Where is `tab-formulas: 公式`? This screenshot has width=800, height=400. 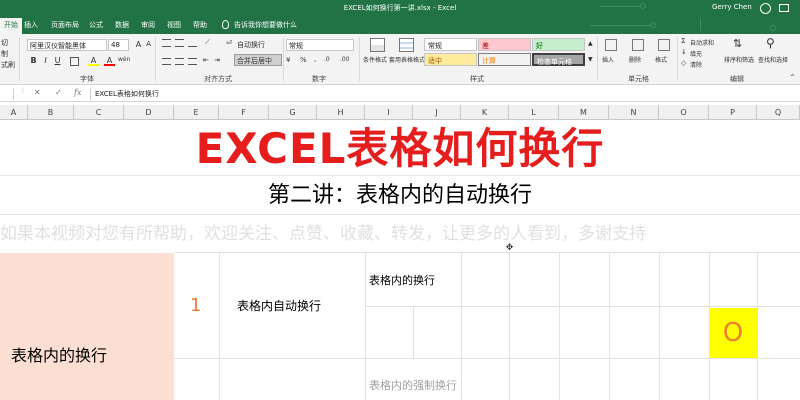
tab-formulas: 公式 is located at coordinates (96, 25).